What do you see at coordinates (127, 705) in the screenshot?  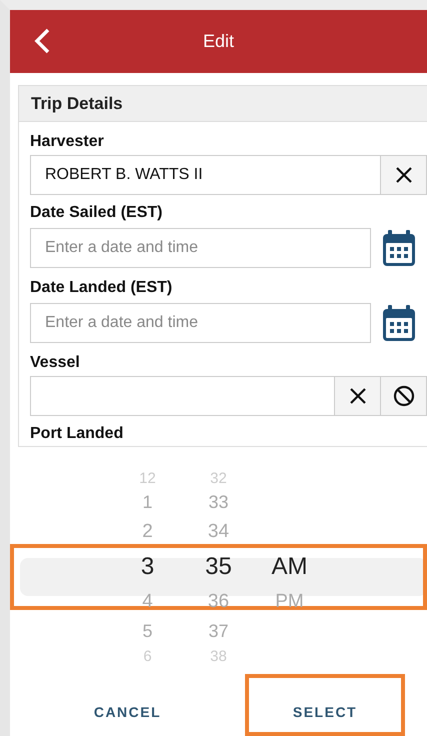 I see `dialog-button: CANCEL` at bounding box center [127, 705].